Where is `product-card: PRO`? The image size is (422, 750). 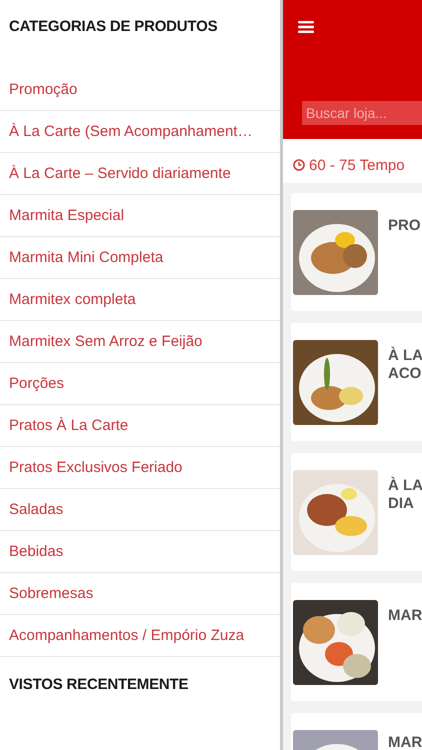
product-card: PRO is located at coordinates (356, 252).